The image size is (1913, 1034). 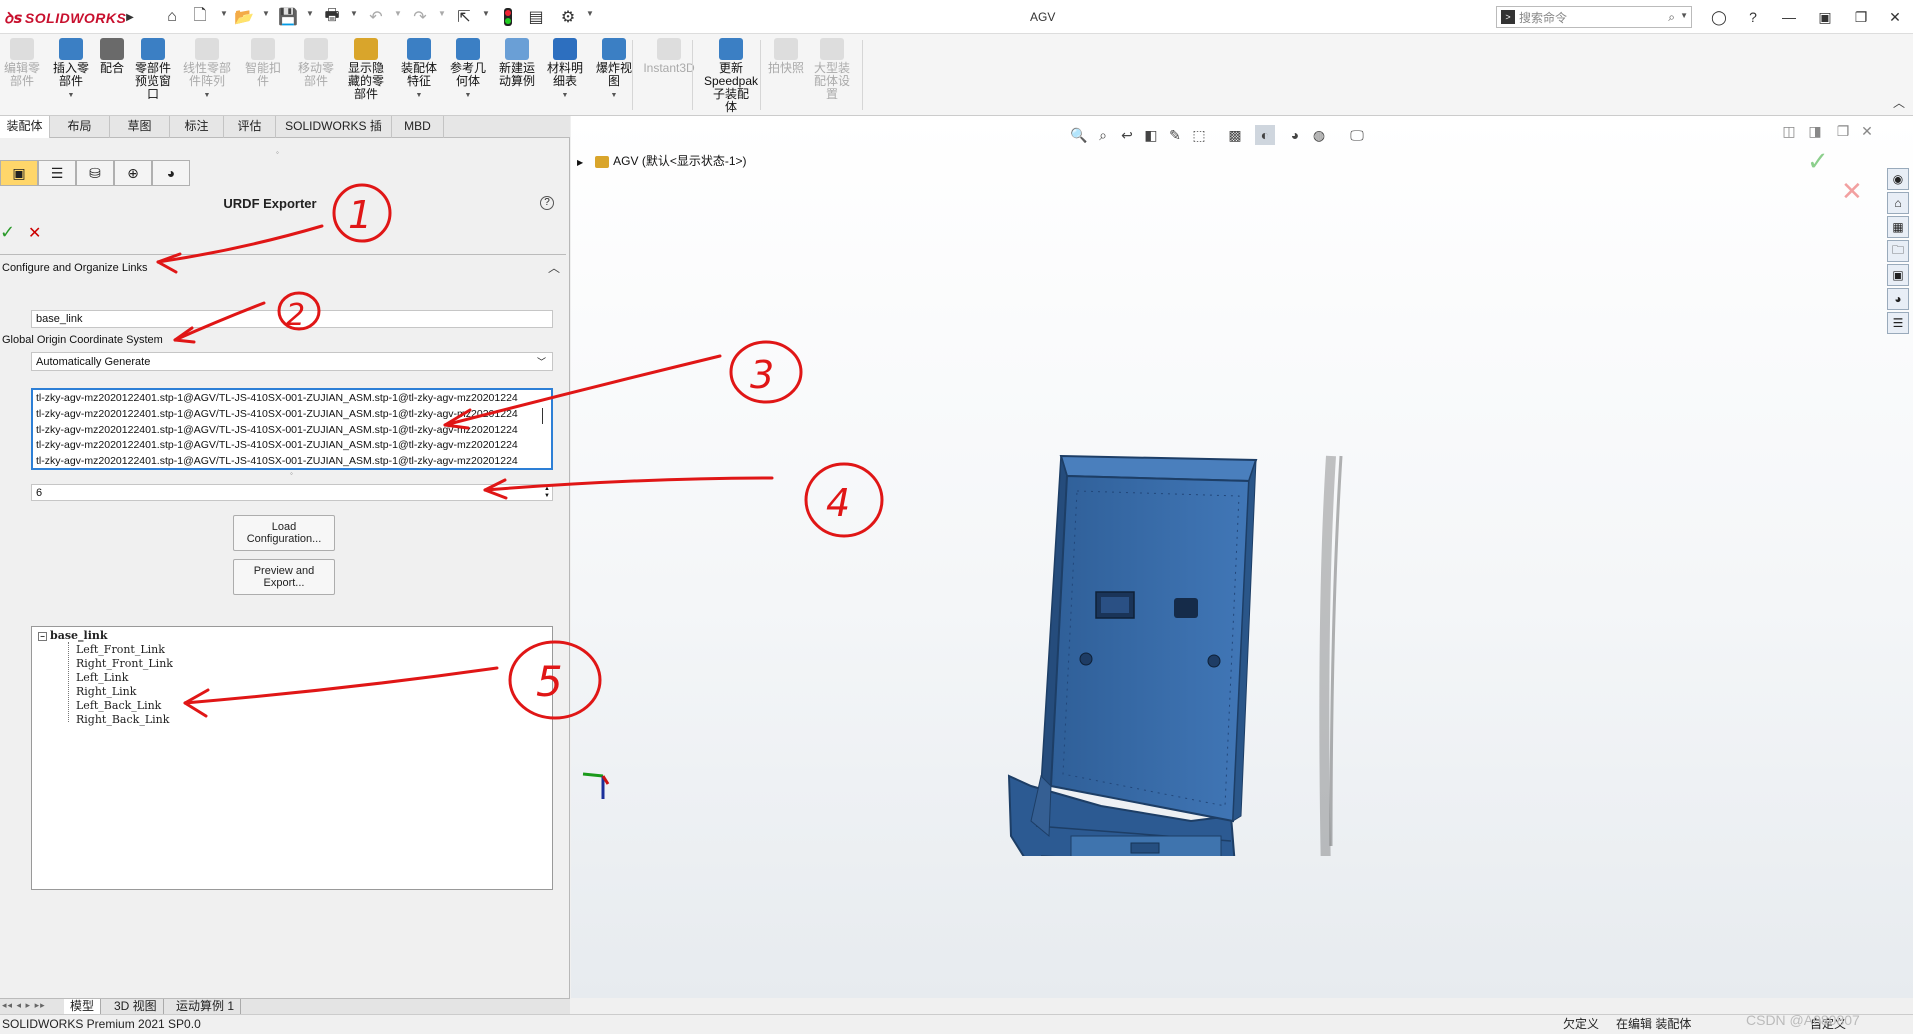 I want to click on save-icon: 💾, so click(x=288, y=17).